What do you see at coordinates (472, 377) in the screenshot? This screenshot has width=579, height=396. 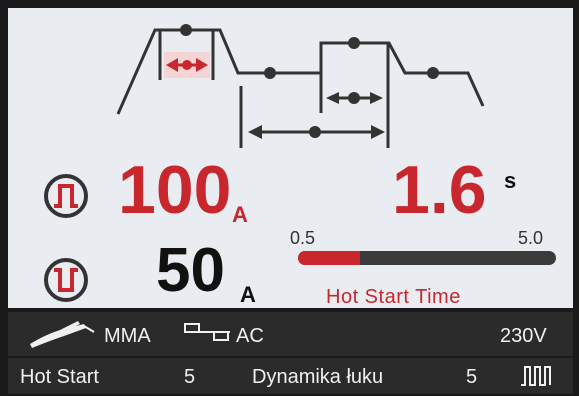 I see `arc-force-value: 5` at bounding box center [472, 377].